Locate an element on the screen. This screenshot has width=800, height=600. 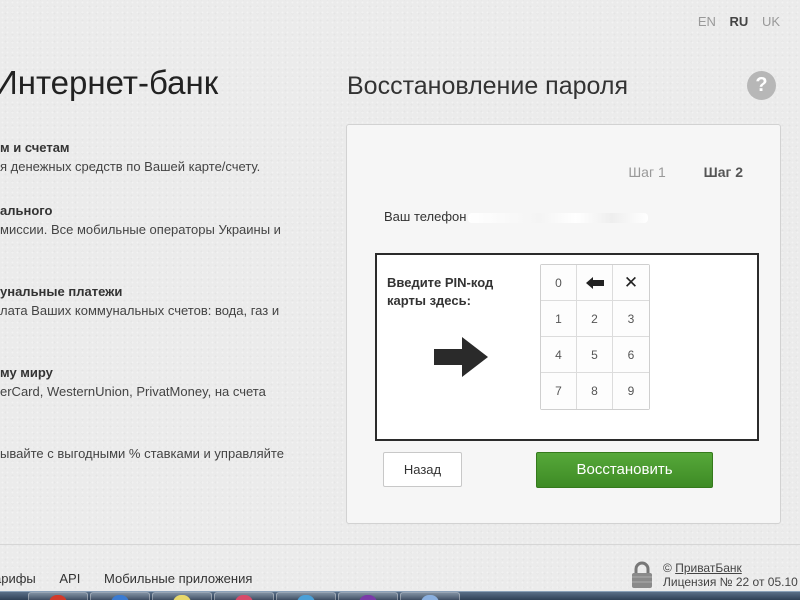
step-1: Шаг 1 is located at coordinates (647, 172).